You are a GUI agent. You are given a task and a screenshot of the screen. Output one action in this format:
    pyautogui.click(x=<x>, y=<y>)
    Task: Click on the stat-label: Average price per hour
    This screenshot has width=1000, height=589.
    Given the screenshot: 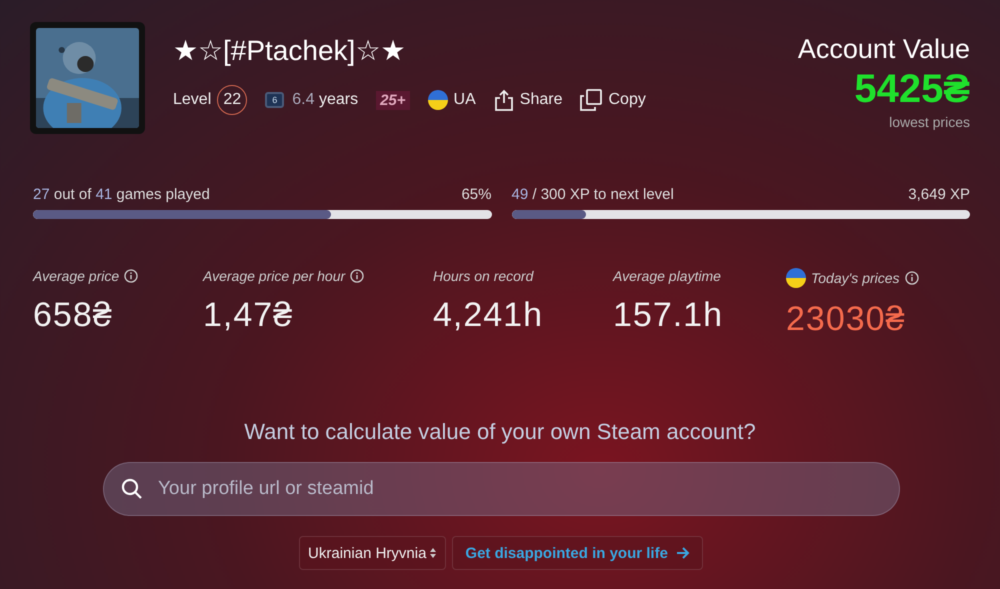 What is the action you would take?
    pyautogui.click(x=274, y=276)
    